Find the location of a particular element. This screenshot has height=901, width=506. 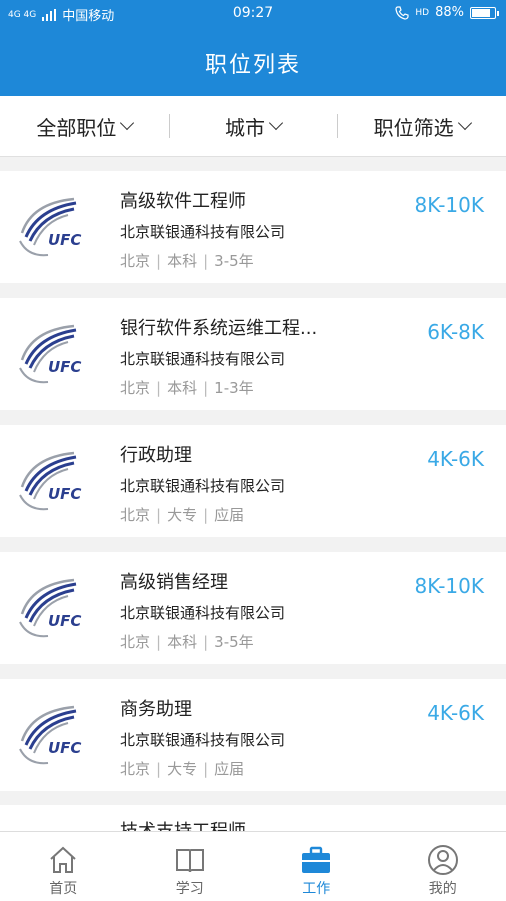

filter-position-screen: 职位筛选 is located at coordinates (421, 126).